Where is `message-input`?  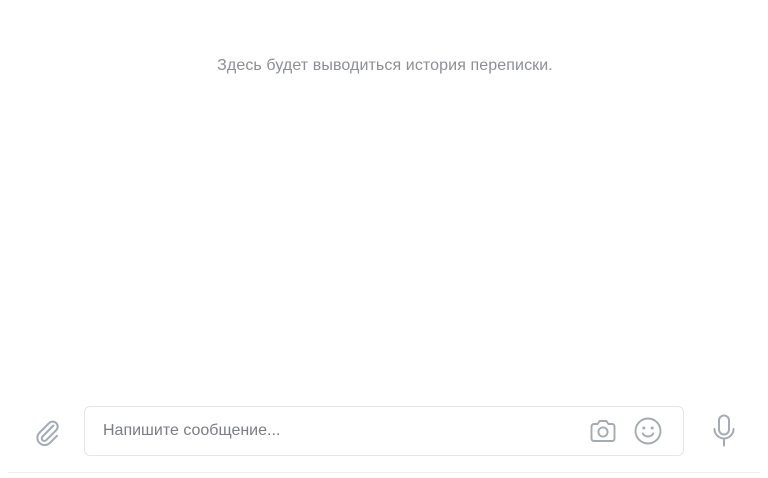 message-input is located at coordinates (330, 431).